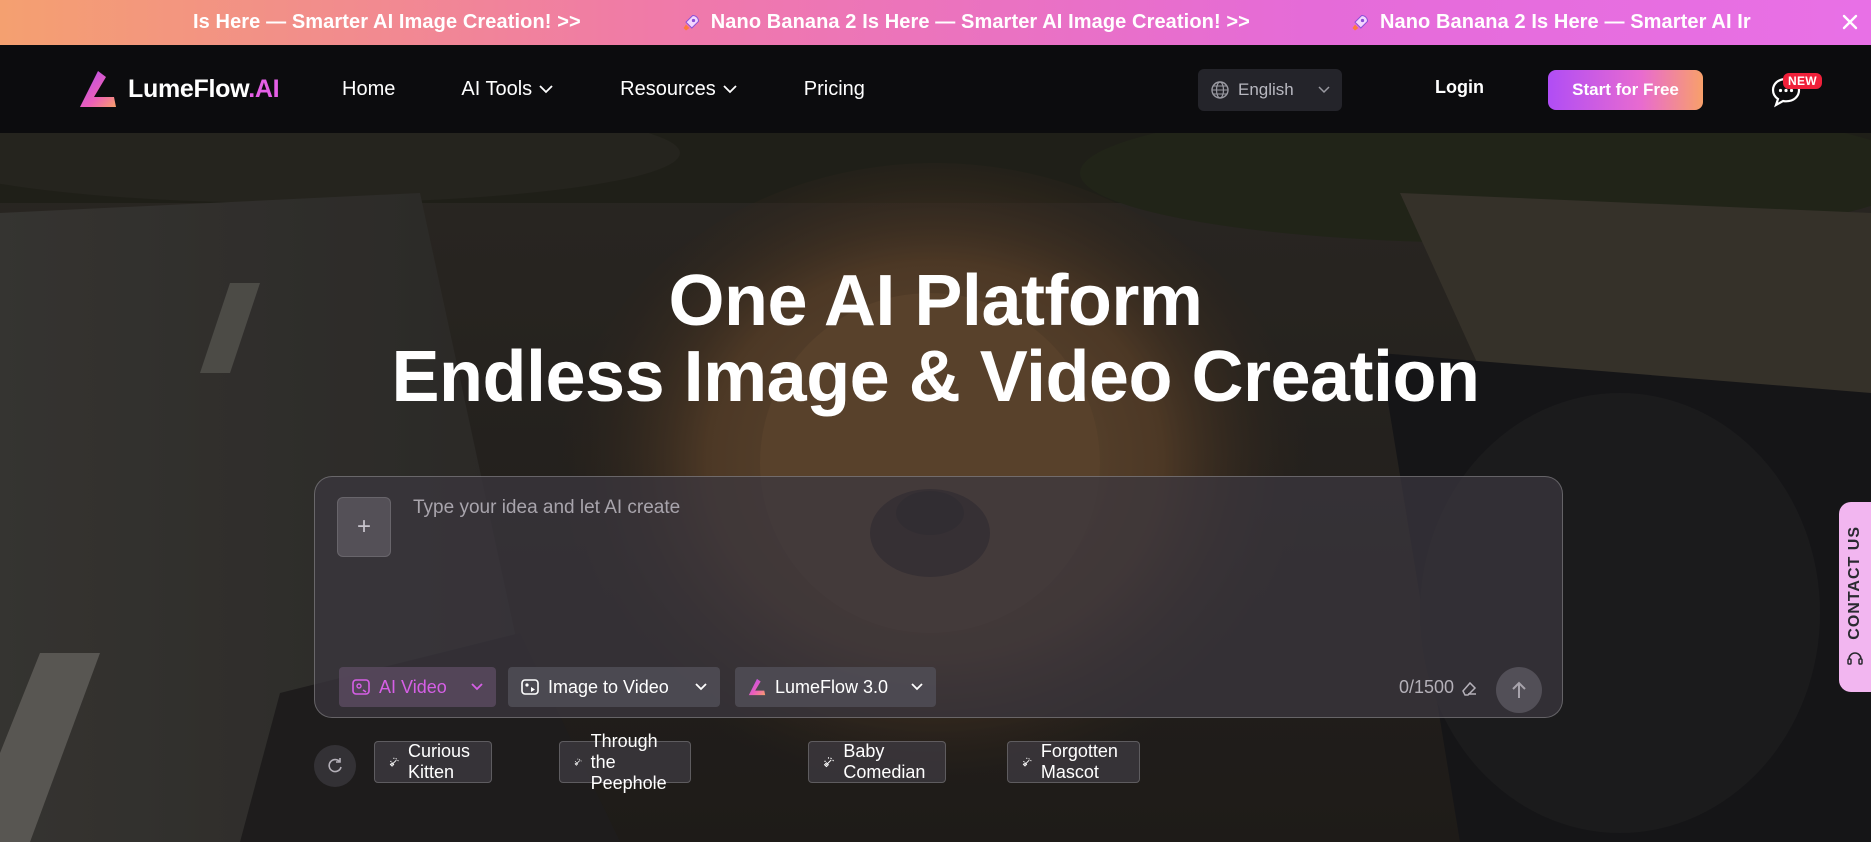  Describe the element at coordinates (1855, 658) in the screenshot. I see `headset-icon` at that location.